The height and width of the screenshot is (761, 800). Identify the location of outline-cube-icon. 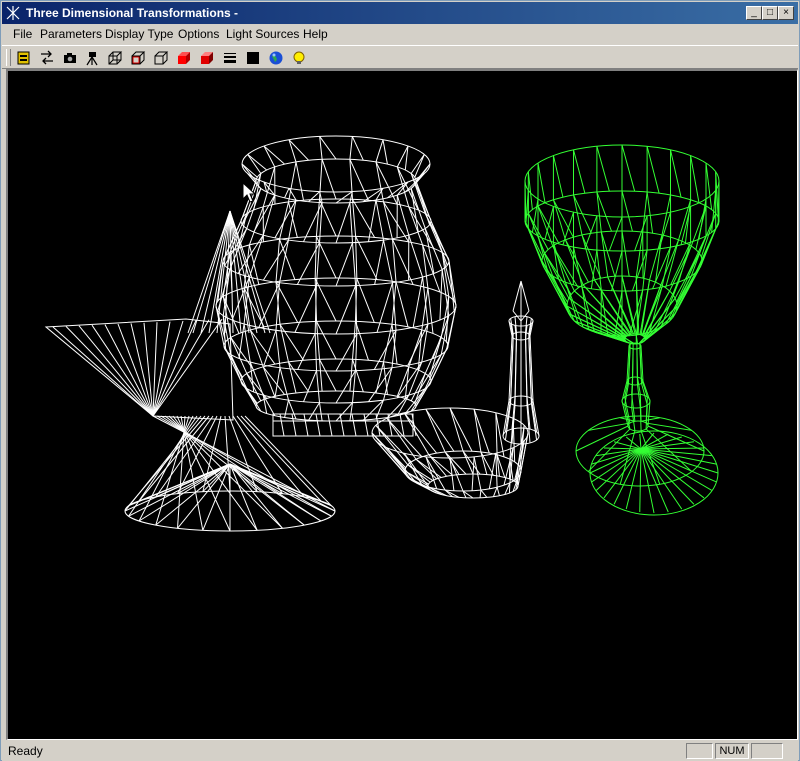
(161, 58).